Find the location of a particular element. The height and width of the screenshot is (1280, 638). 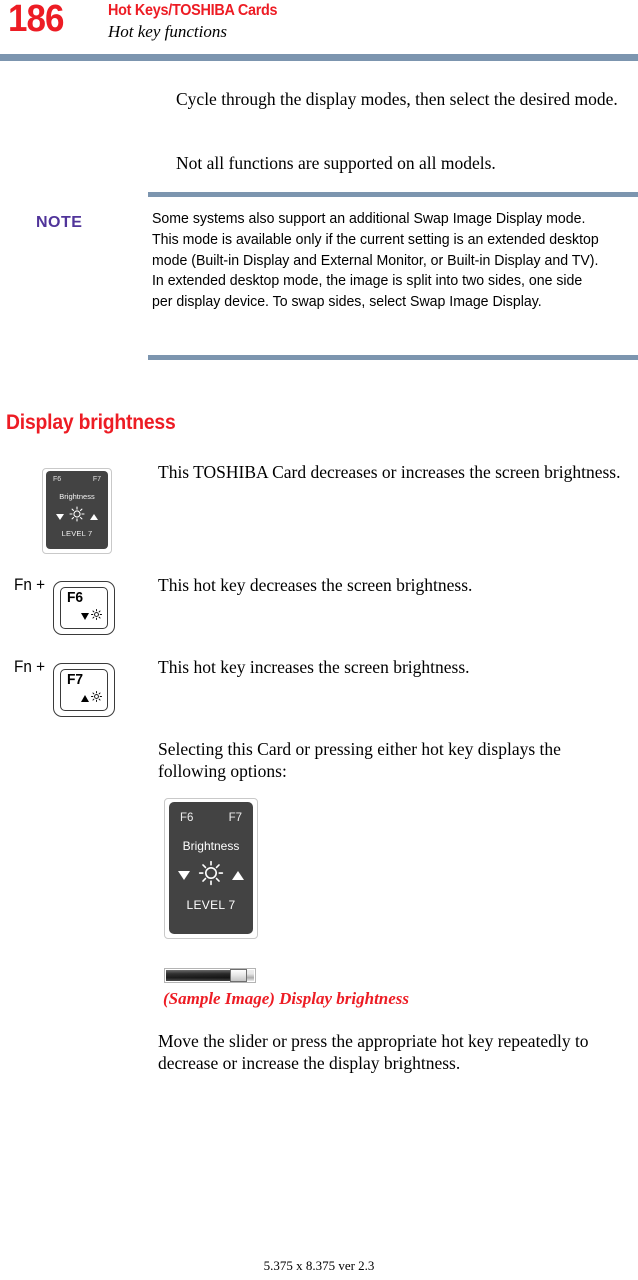

fn-modifier-f7: Fn + is located at coordinates (30, 666).